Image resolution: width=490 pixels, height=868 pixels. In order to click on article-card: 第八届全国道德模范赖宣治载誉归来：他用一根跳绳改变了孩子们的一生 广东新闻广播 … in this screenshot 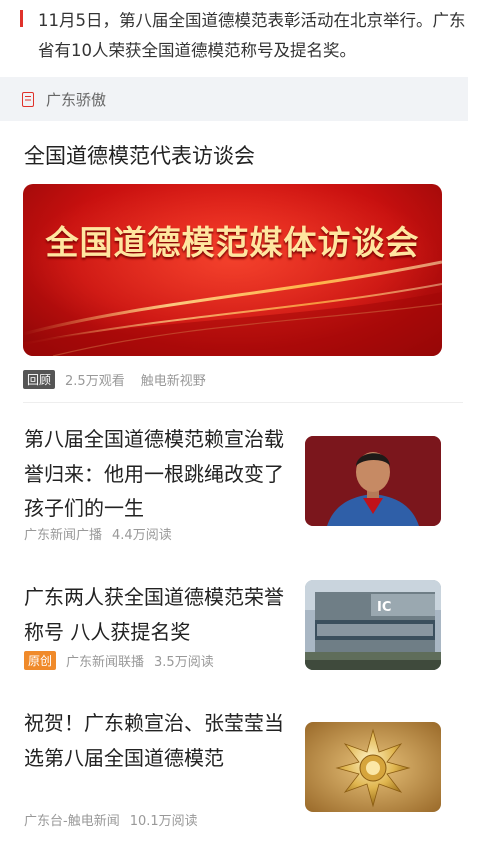, I will do `click(245, 485)`.